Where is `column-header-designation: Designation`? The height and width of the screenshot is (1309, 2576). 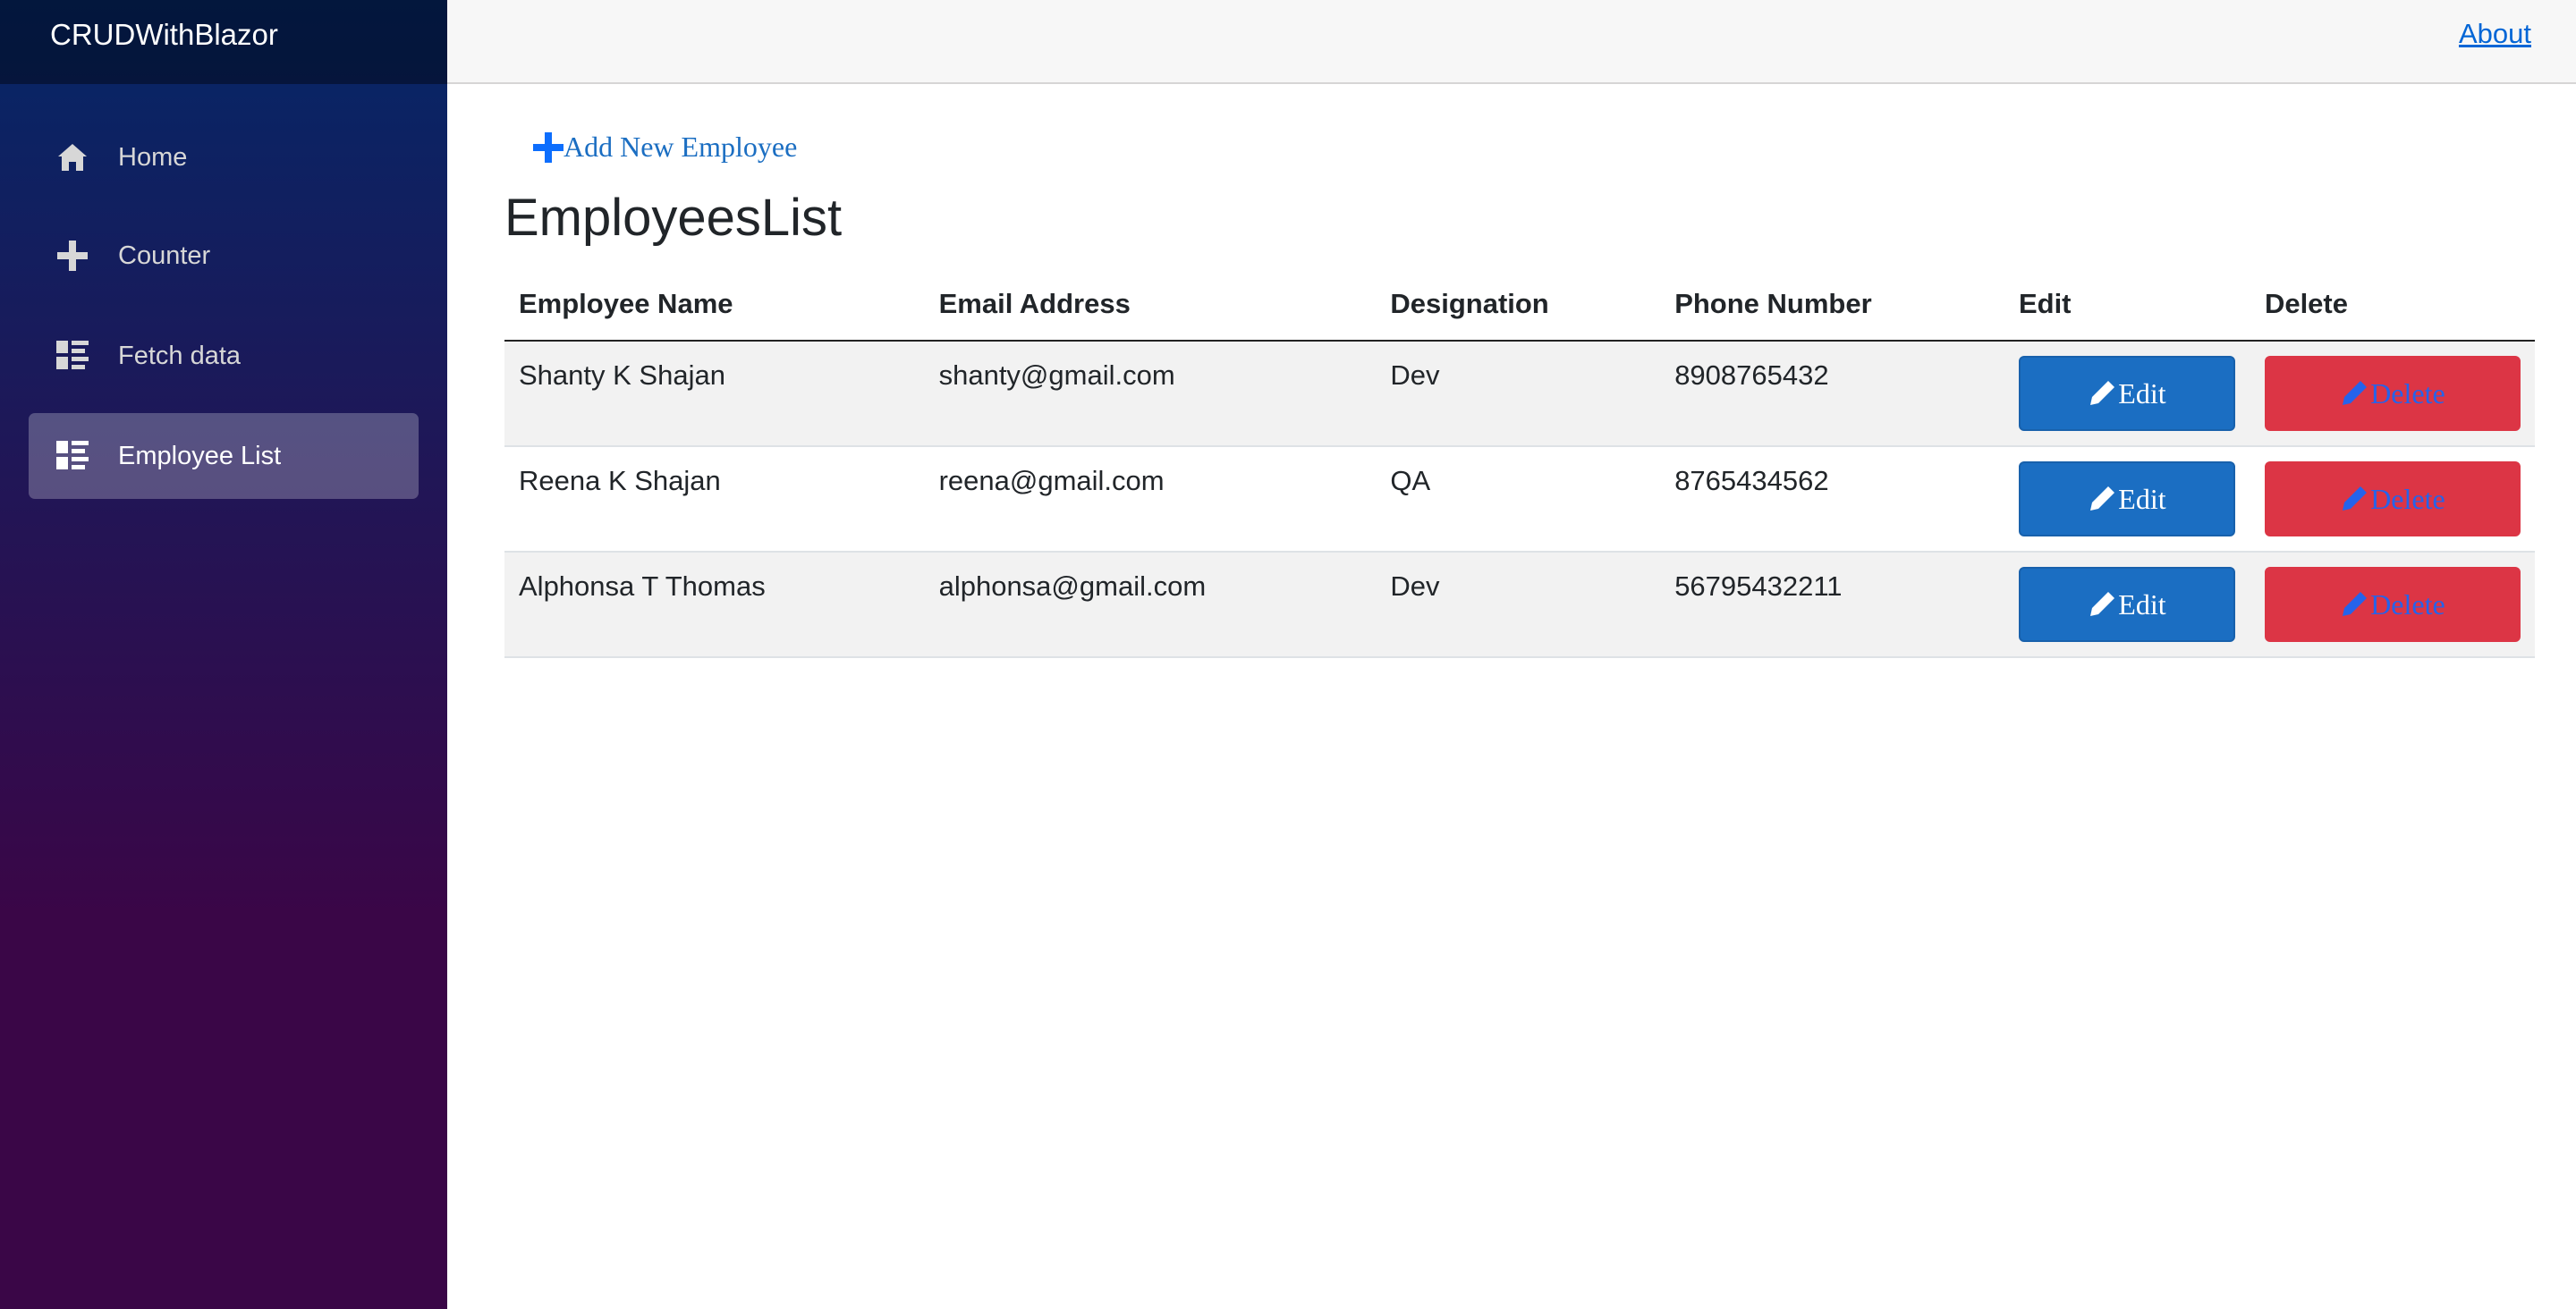 column-header-designation: Designation is located at coordinates (1518, 305).